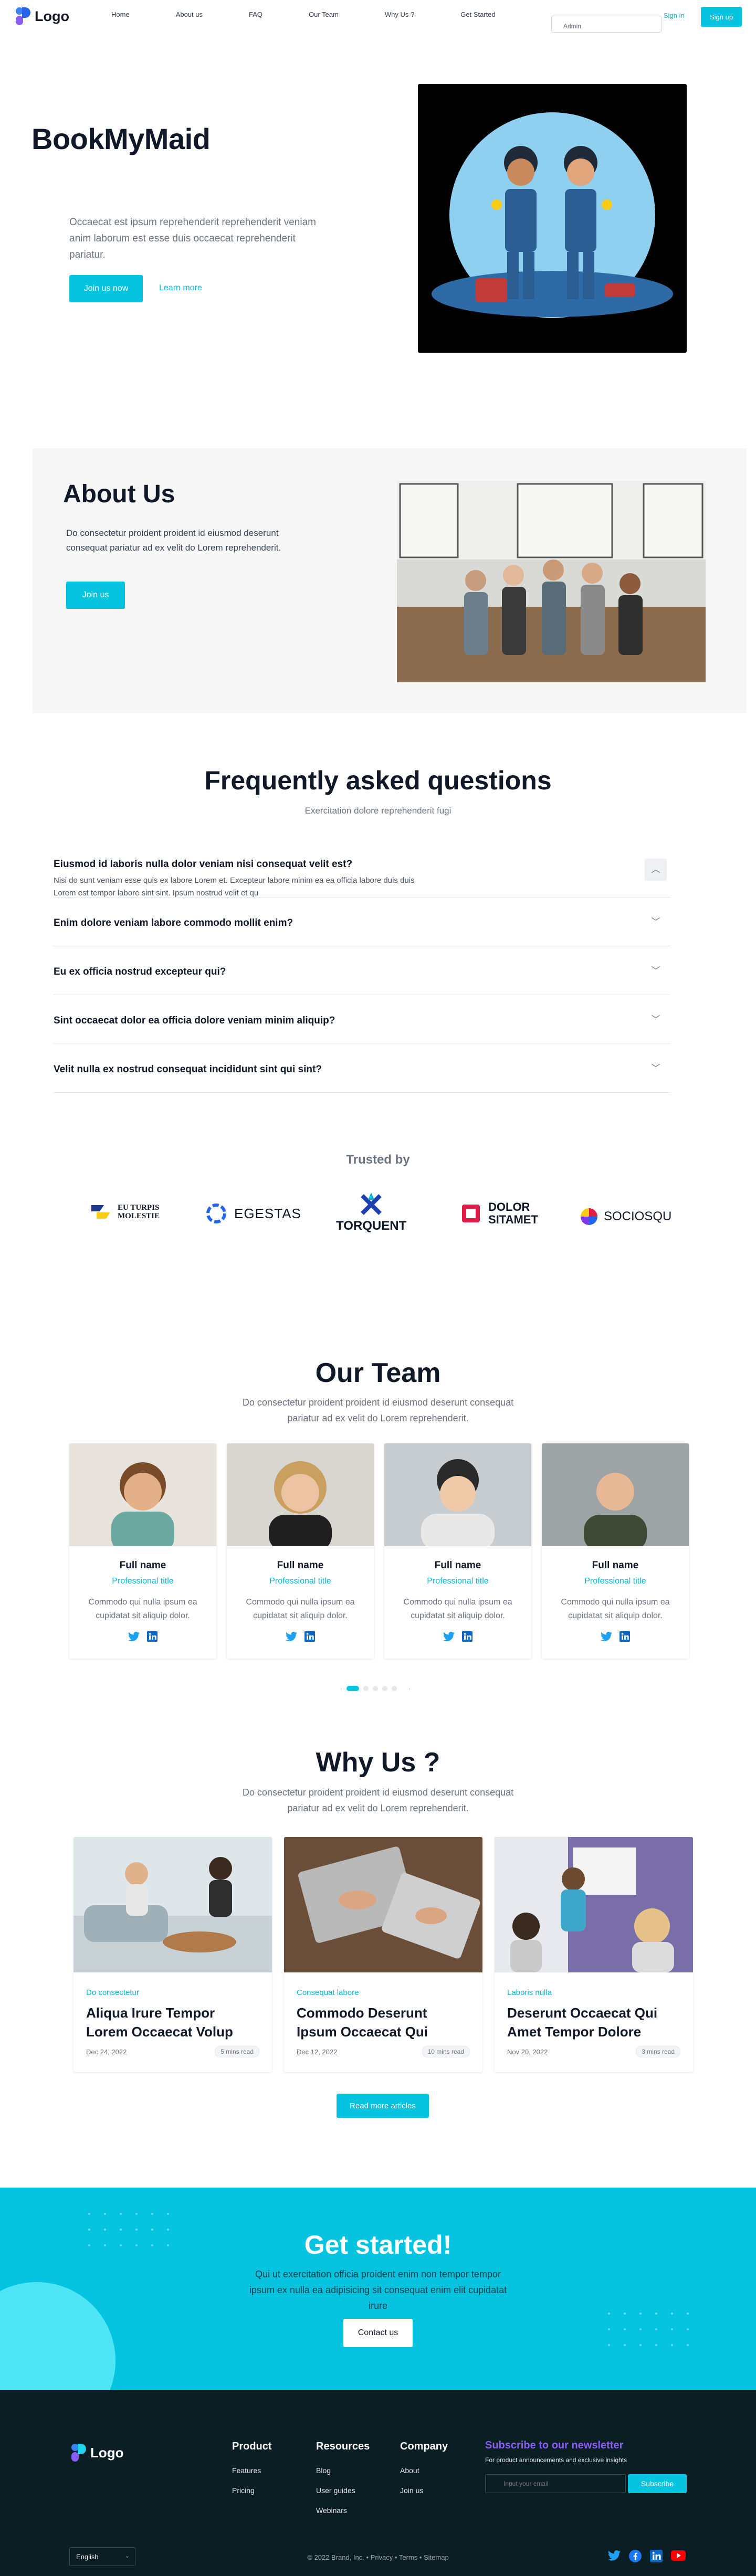 The image size is (756, 2576). What do you see at coordinates (409, 1688) in the screenshot?
I see `carousel-next-icon: ›` at bounding box center [409, 1688].